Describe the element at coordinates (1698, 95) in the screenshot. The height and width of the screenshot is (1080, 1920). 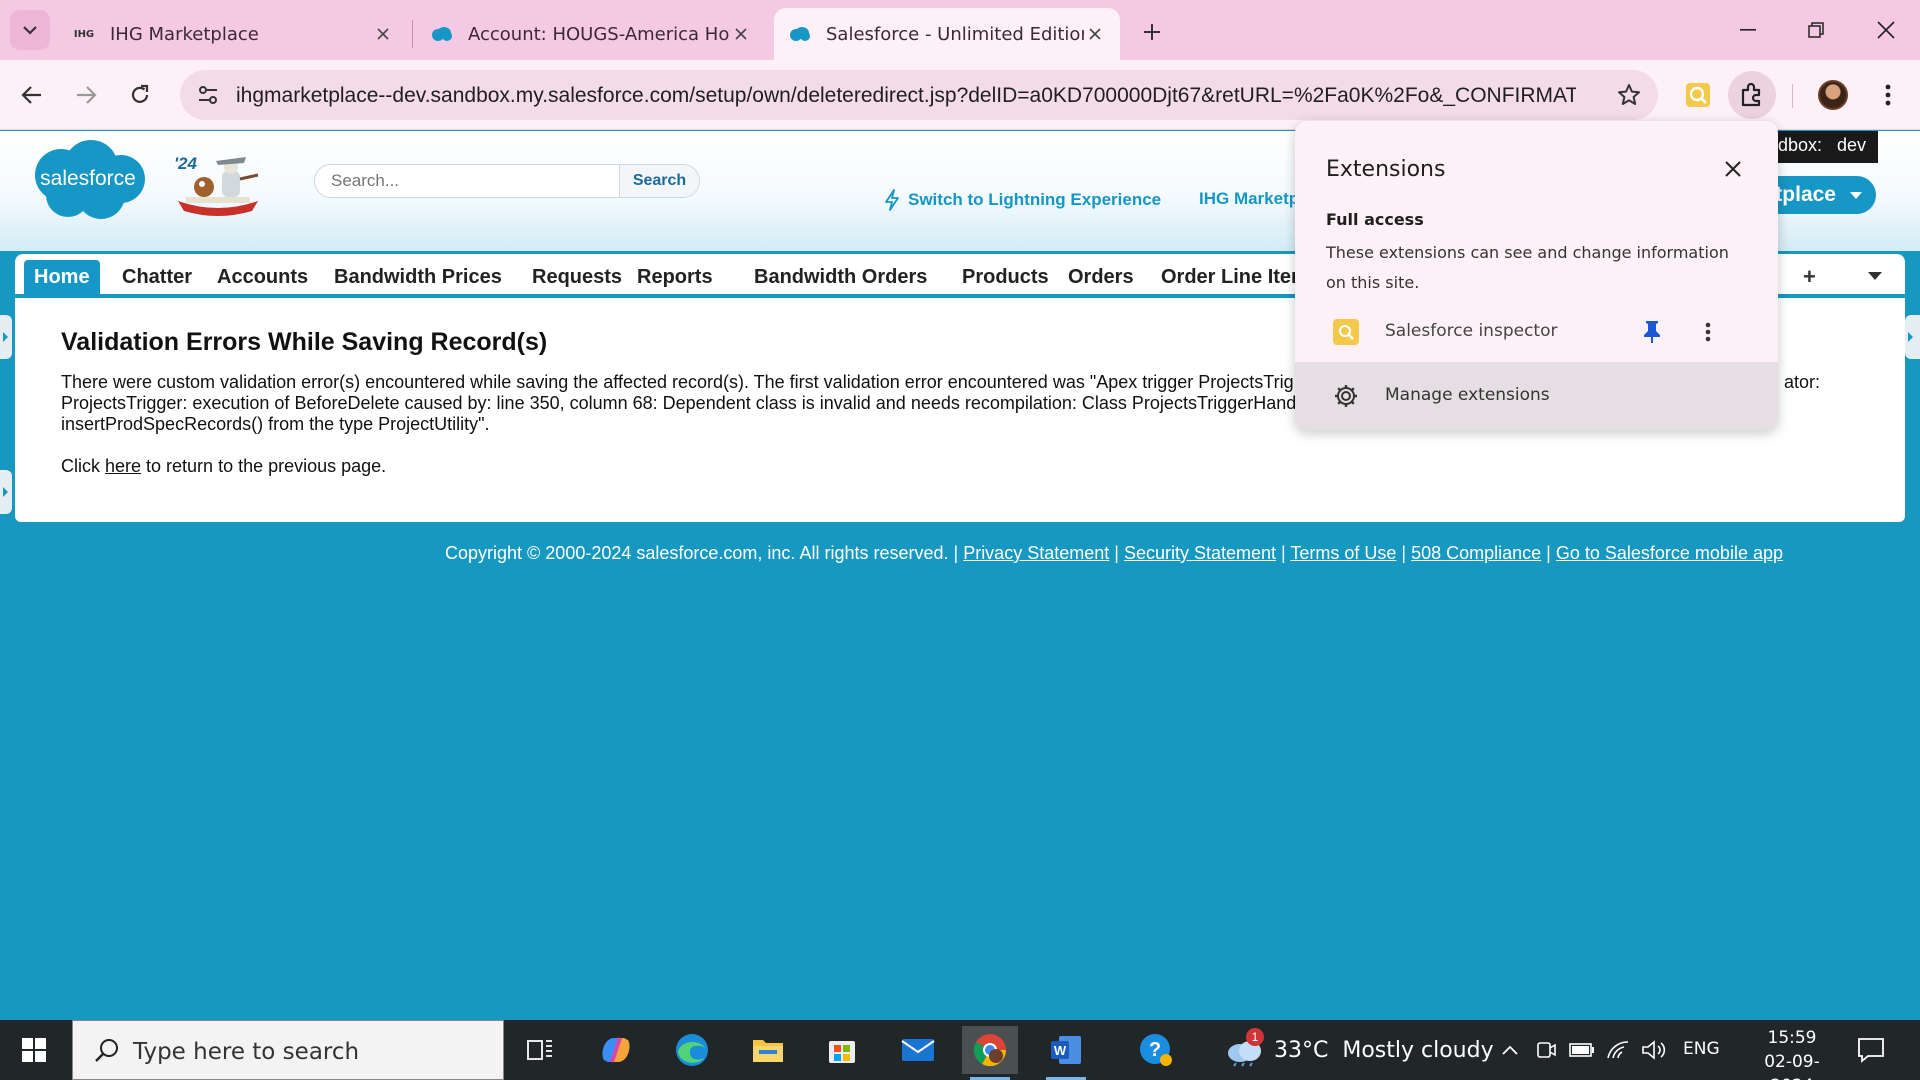
I see `salesforce-inspector-extension-icon` at that location.